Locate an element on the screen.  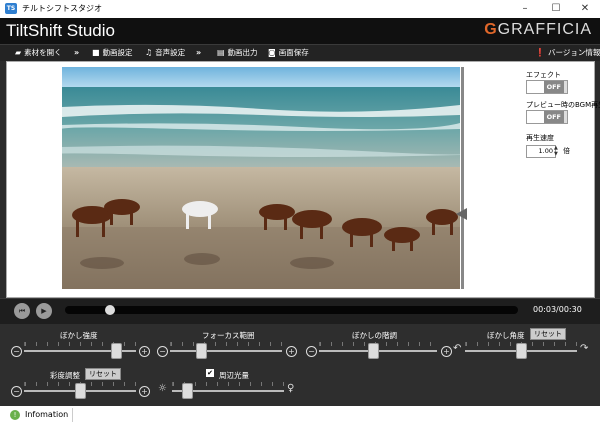
video-output-button: ▤ 動画出力 is located at coordinates (237, 53).